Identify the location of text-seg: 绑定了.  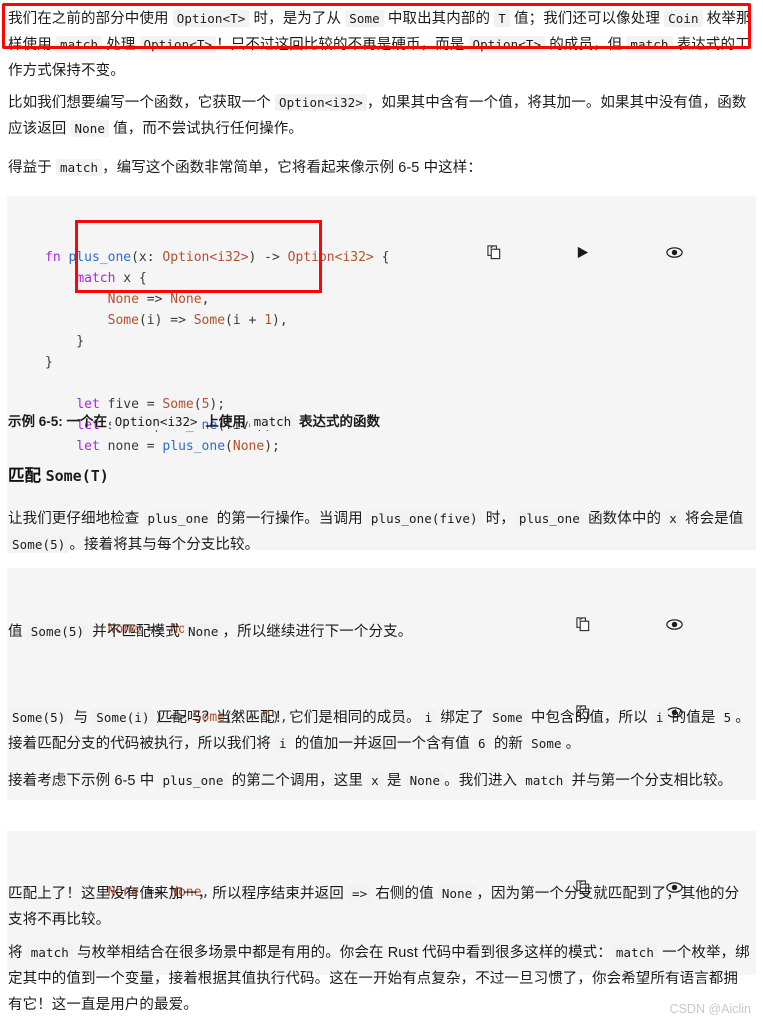
(462, 718).